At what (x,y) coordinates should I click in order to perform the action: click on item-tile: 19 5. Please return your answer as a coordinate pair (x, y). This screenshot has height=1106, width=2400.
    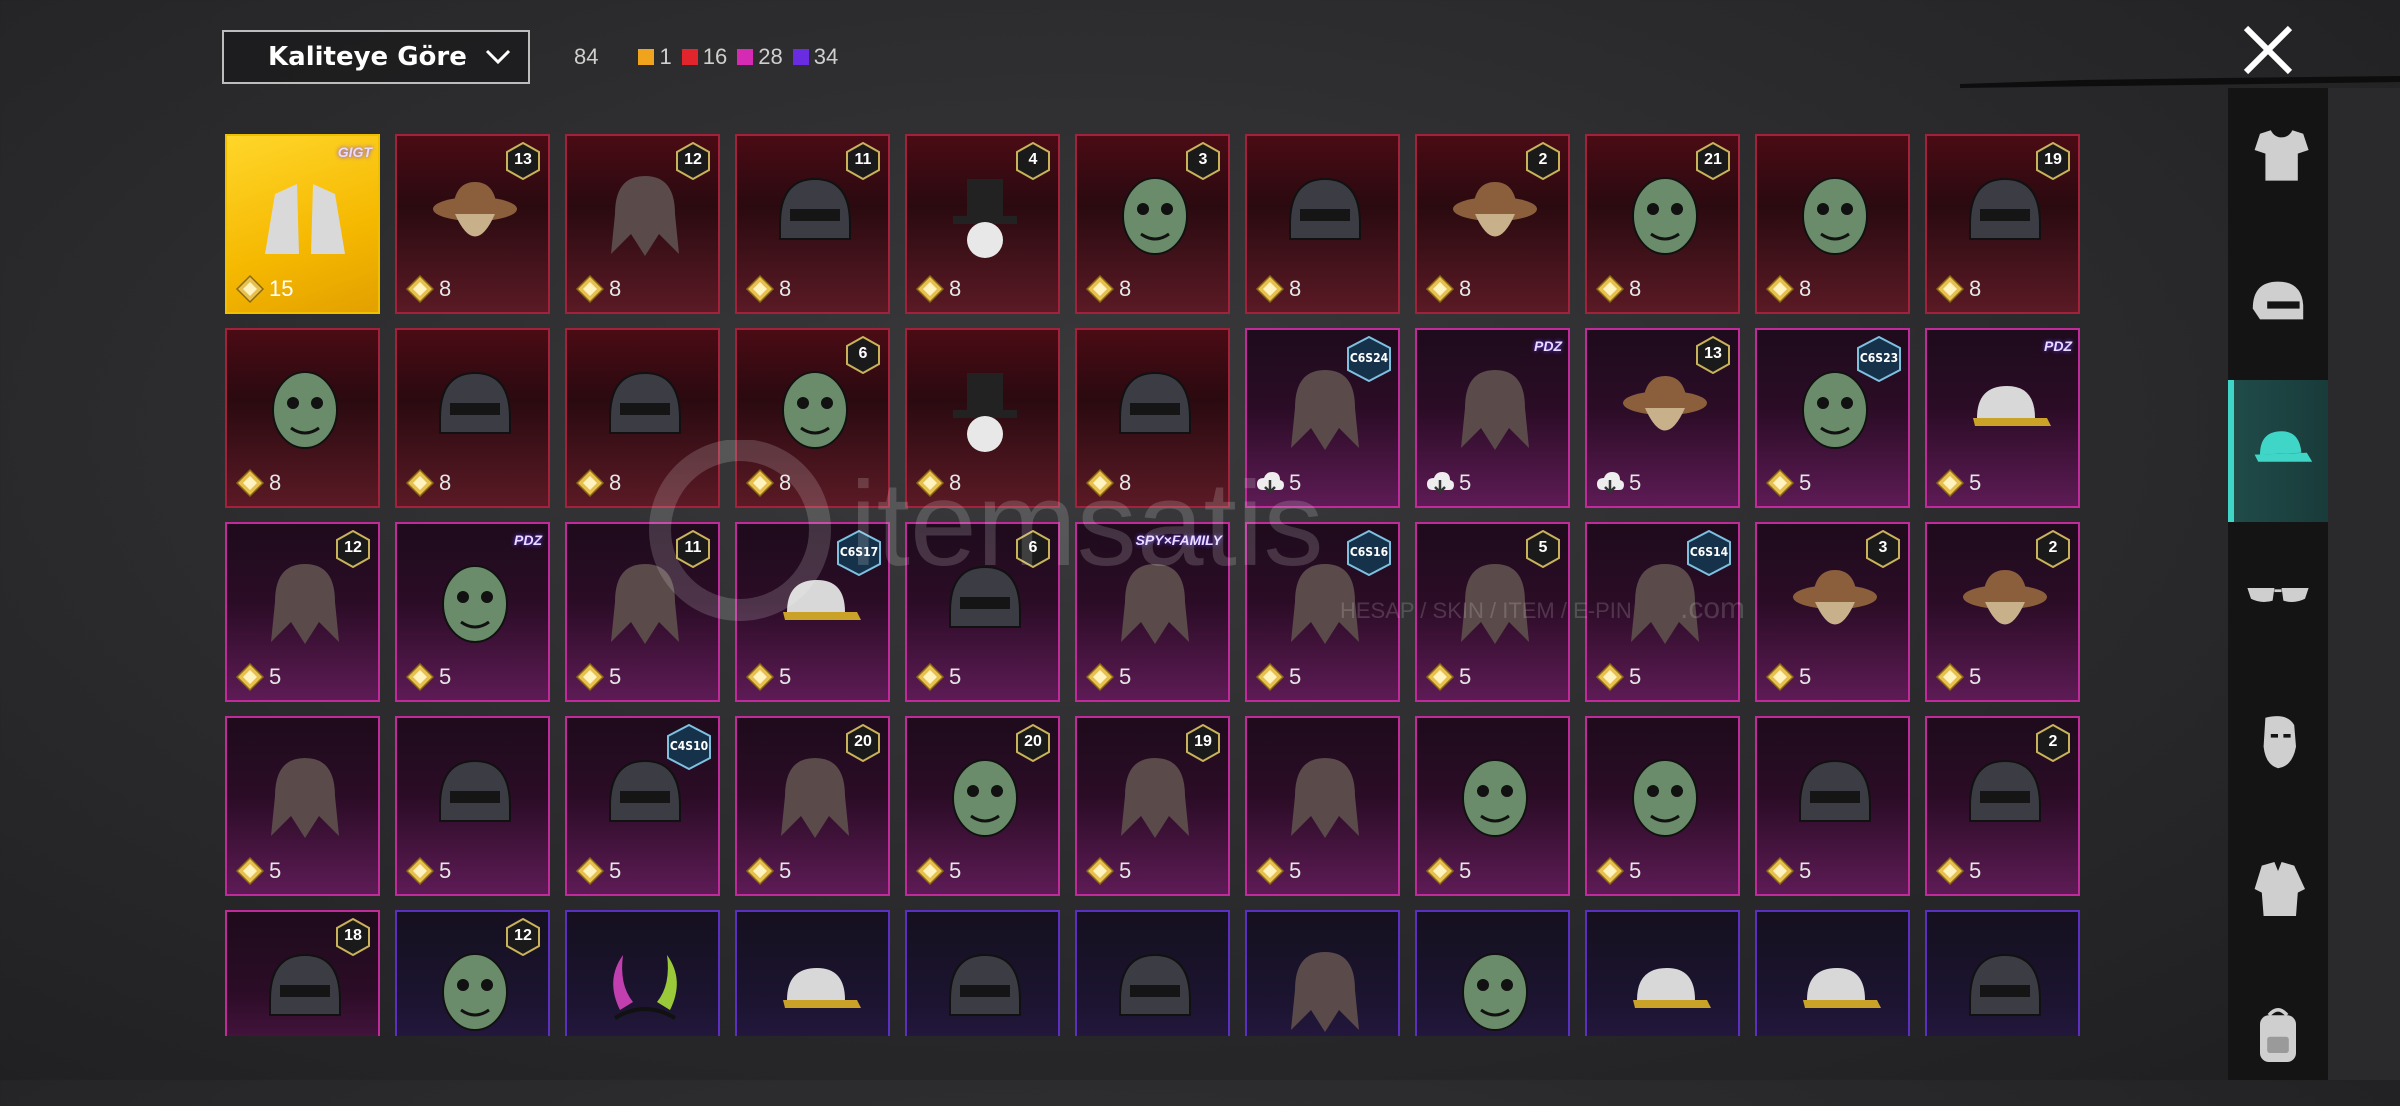
    Looking at the image, I should click on (1152, 806).